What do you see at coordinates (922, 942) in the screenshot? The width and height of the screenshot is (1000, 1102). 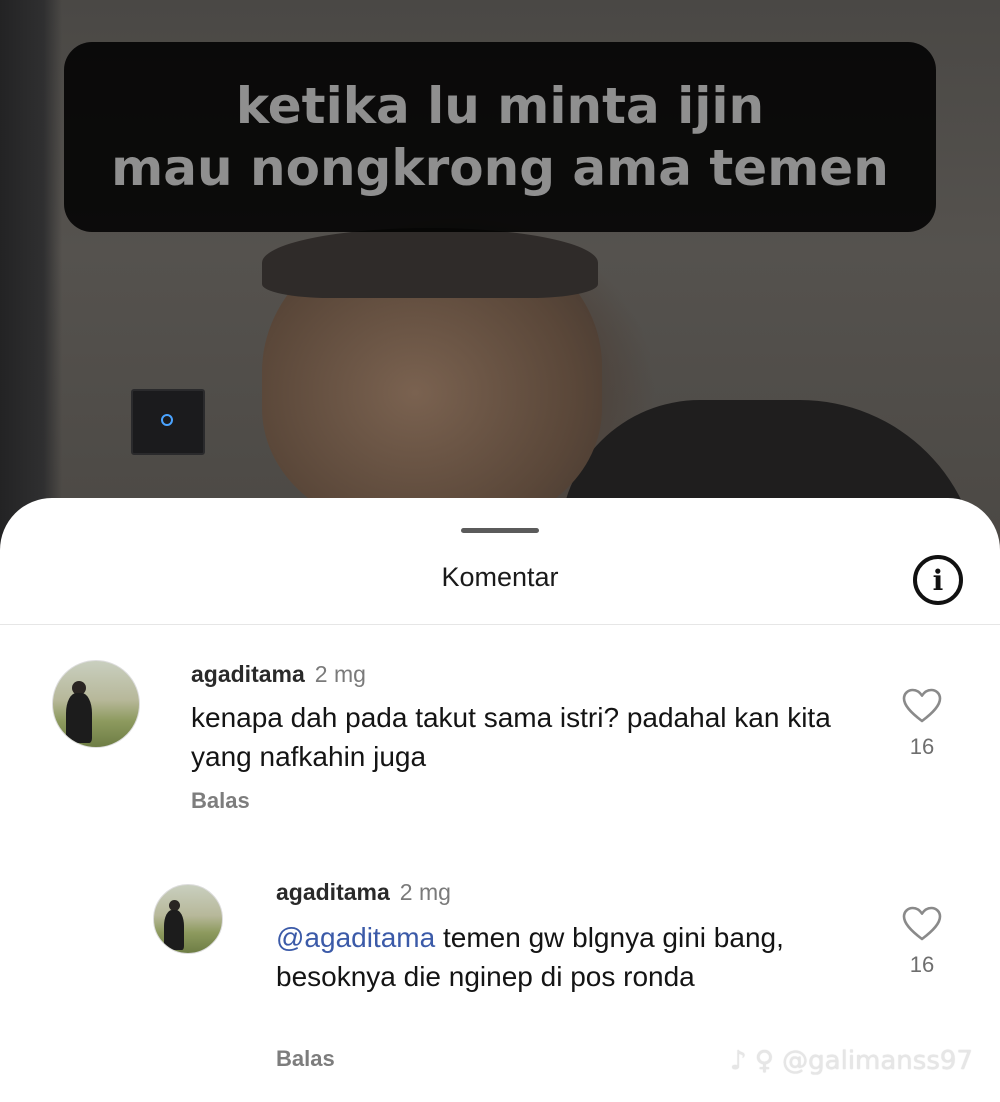 I see `like-button: 16` at bounding box center [922, 942].